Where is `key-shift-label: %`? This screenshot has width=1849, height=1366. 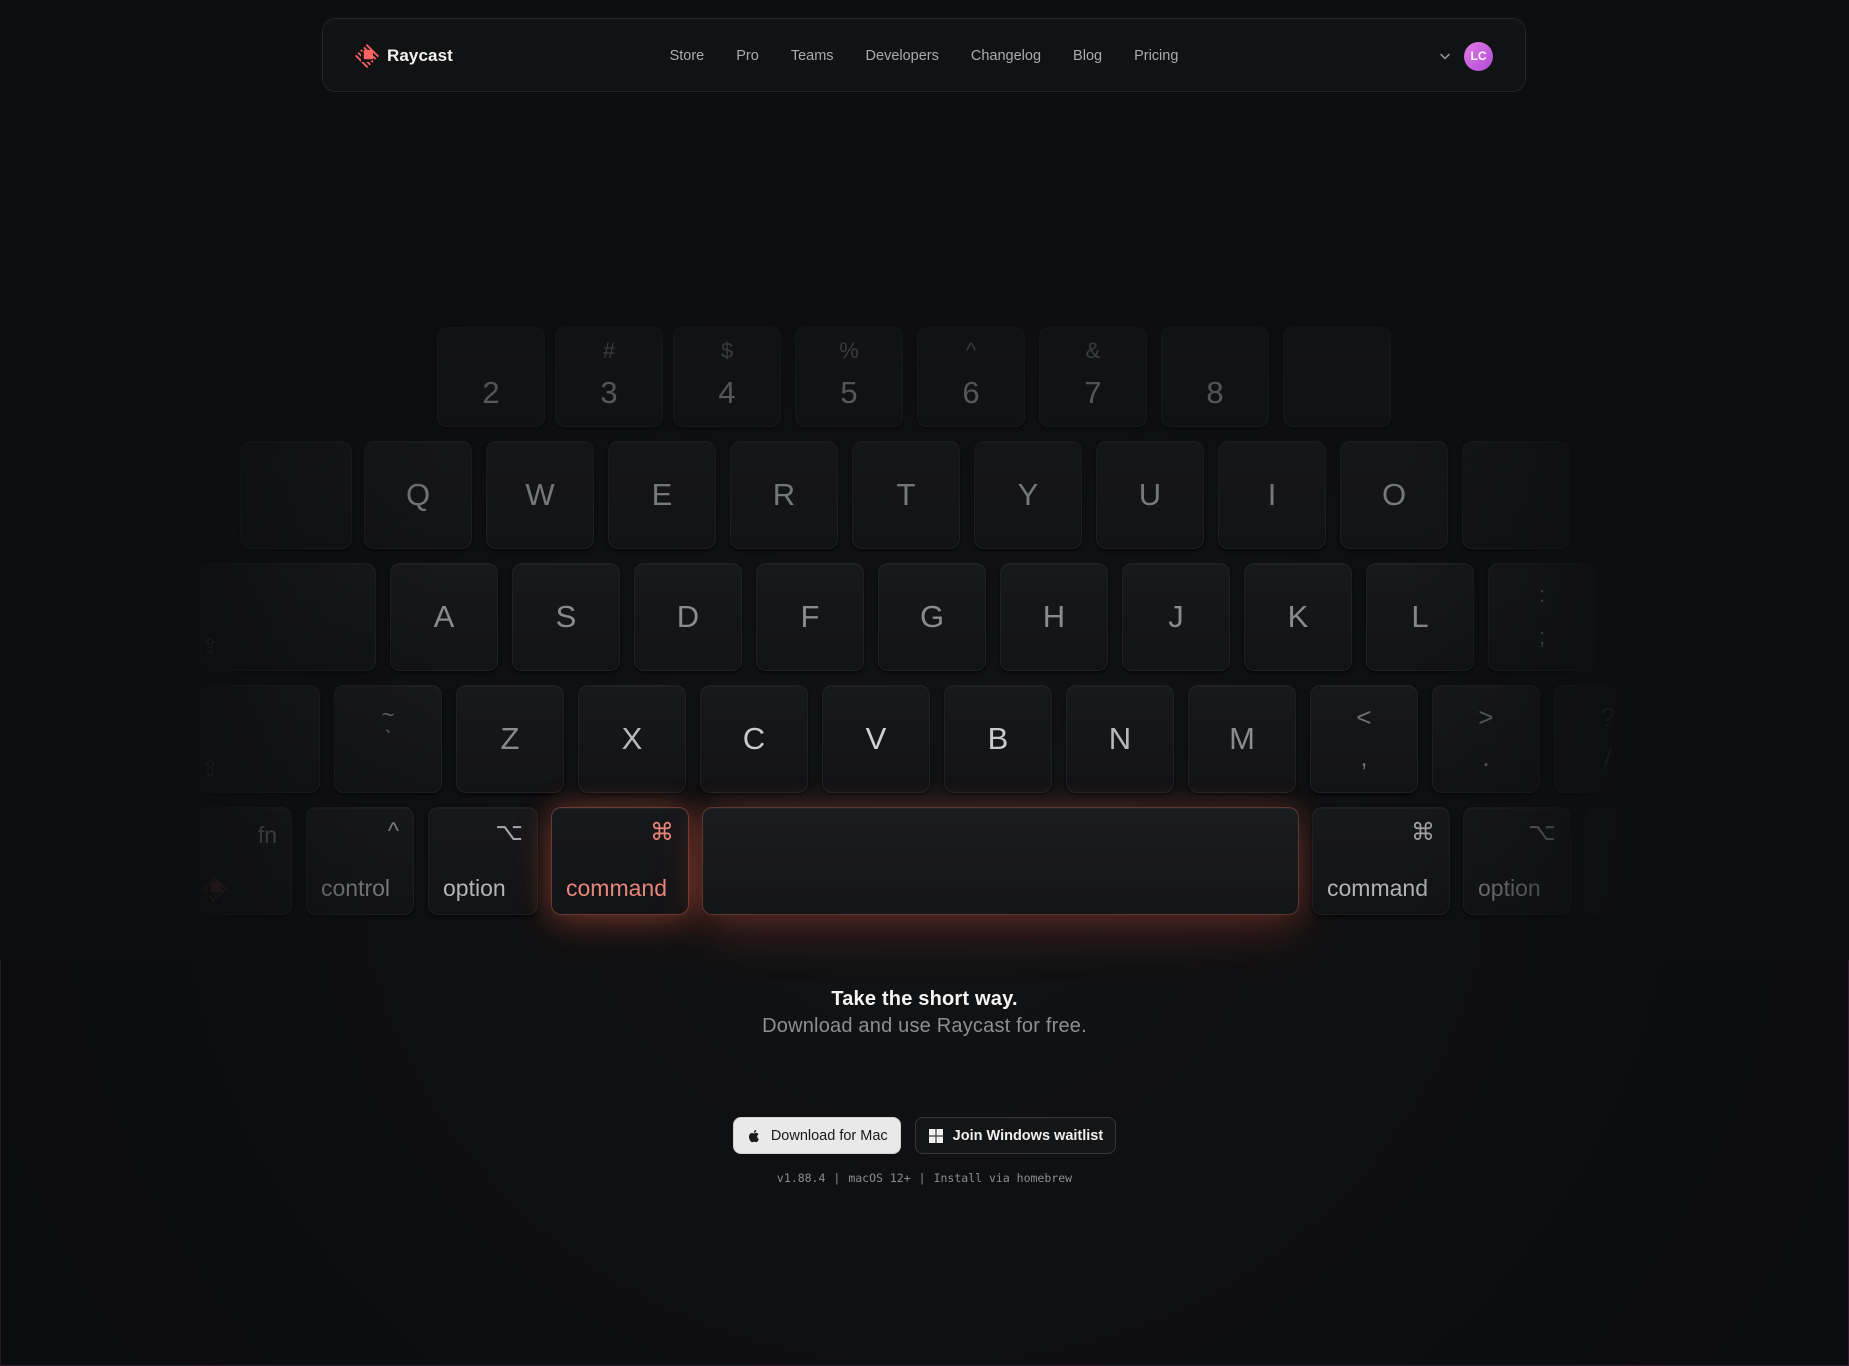 key-shift-label: % is located at coordinates (849, 350).